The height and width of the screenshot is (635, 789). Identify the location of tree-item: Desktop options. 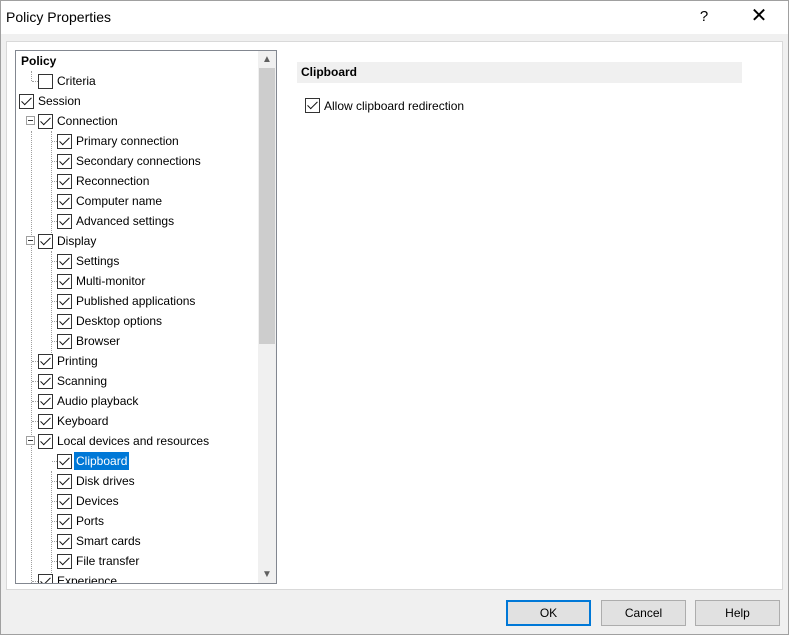
(110, 321).